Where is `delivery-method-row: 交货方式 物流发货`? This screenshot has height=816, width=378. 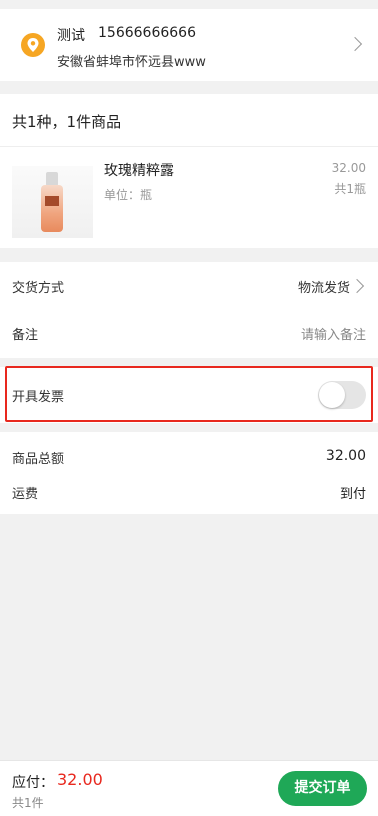 delivery-method-row: 交货方式 物流发货 is located at coordinates (189, 285).